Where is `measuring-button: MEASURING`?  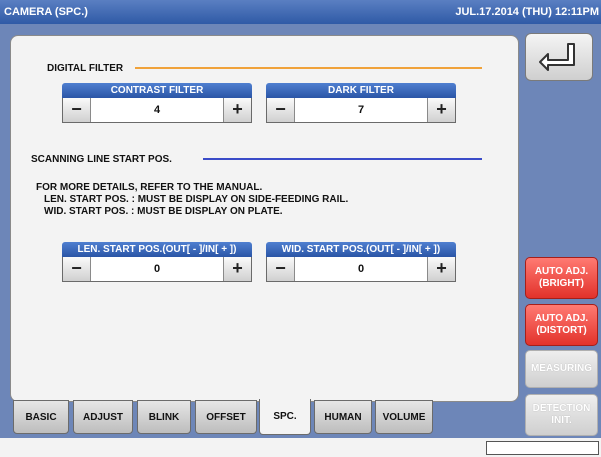 measuring-button: MEASURING is located at coordinates (561, 369).